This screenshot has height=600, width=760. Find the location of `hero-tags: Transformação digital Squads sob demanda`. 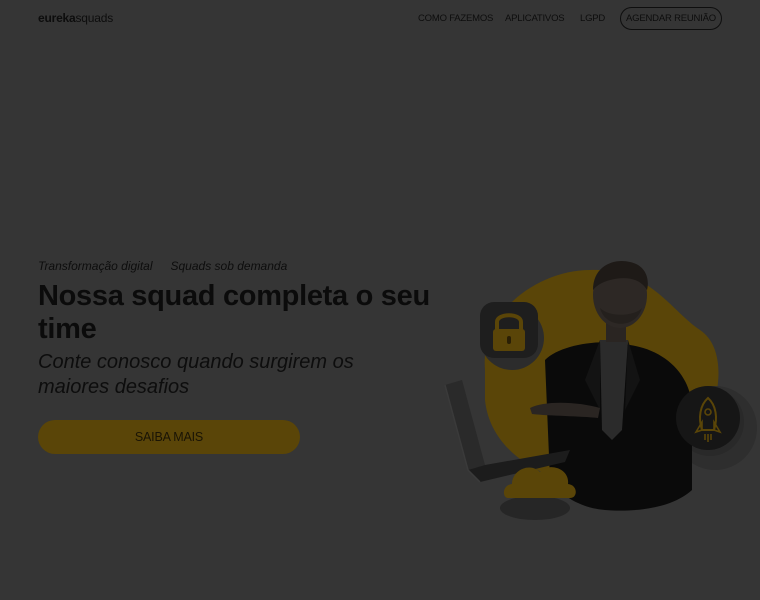

hero-tags: Transformação digital Squads sob demanda is located at coordinates (162, 266).